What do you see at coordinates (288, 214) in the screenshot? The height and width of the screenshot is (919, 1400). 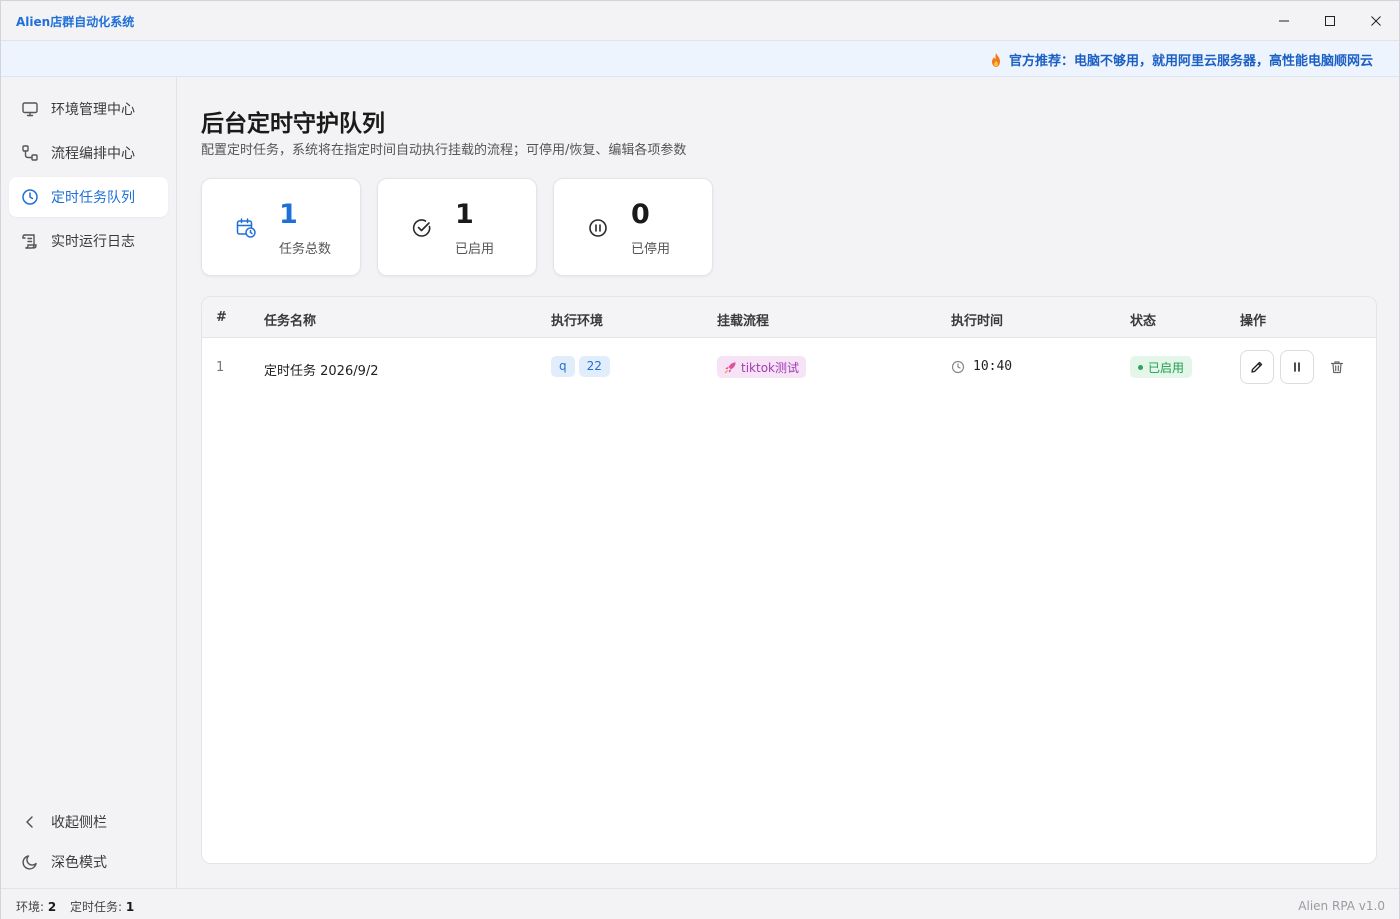 I see `stat-total-value: 1` at bounding box center [288, 214].